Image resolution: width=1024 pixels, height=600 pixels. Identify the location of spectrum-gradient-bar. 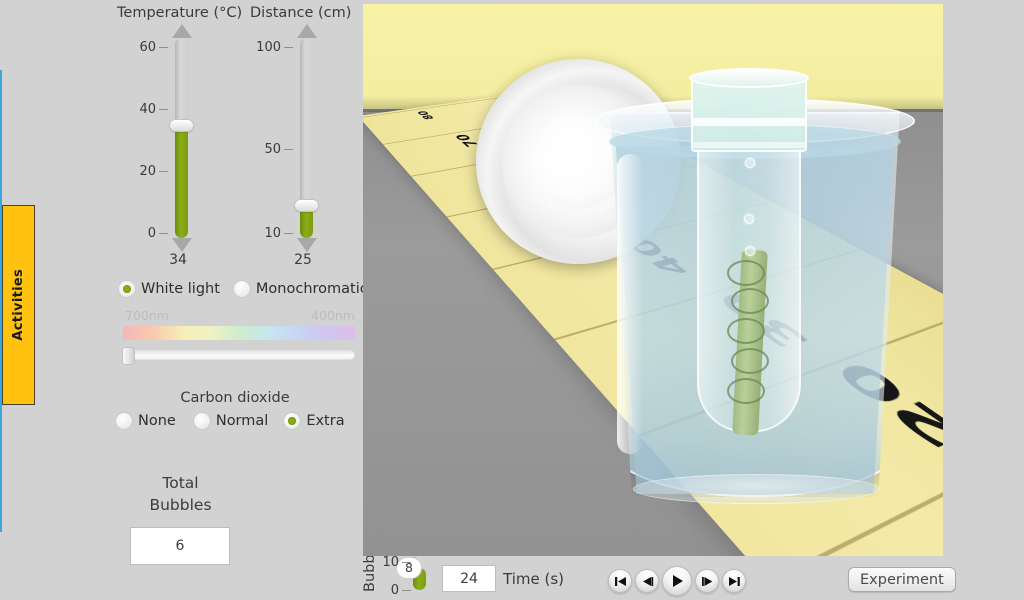
(239, 333).